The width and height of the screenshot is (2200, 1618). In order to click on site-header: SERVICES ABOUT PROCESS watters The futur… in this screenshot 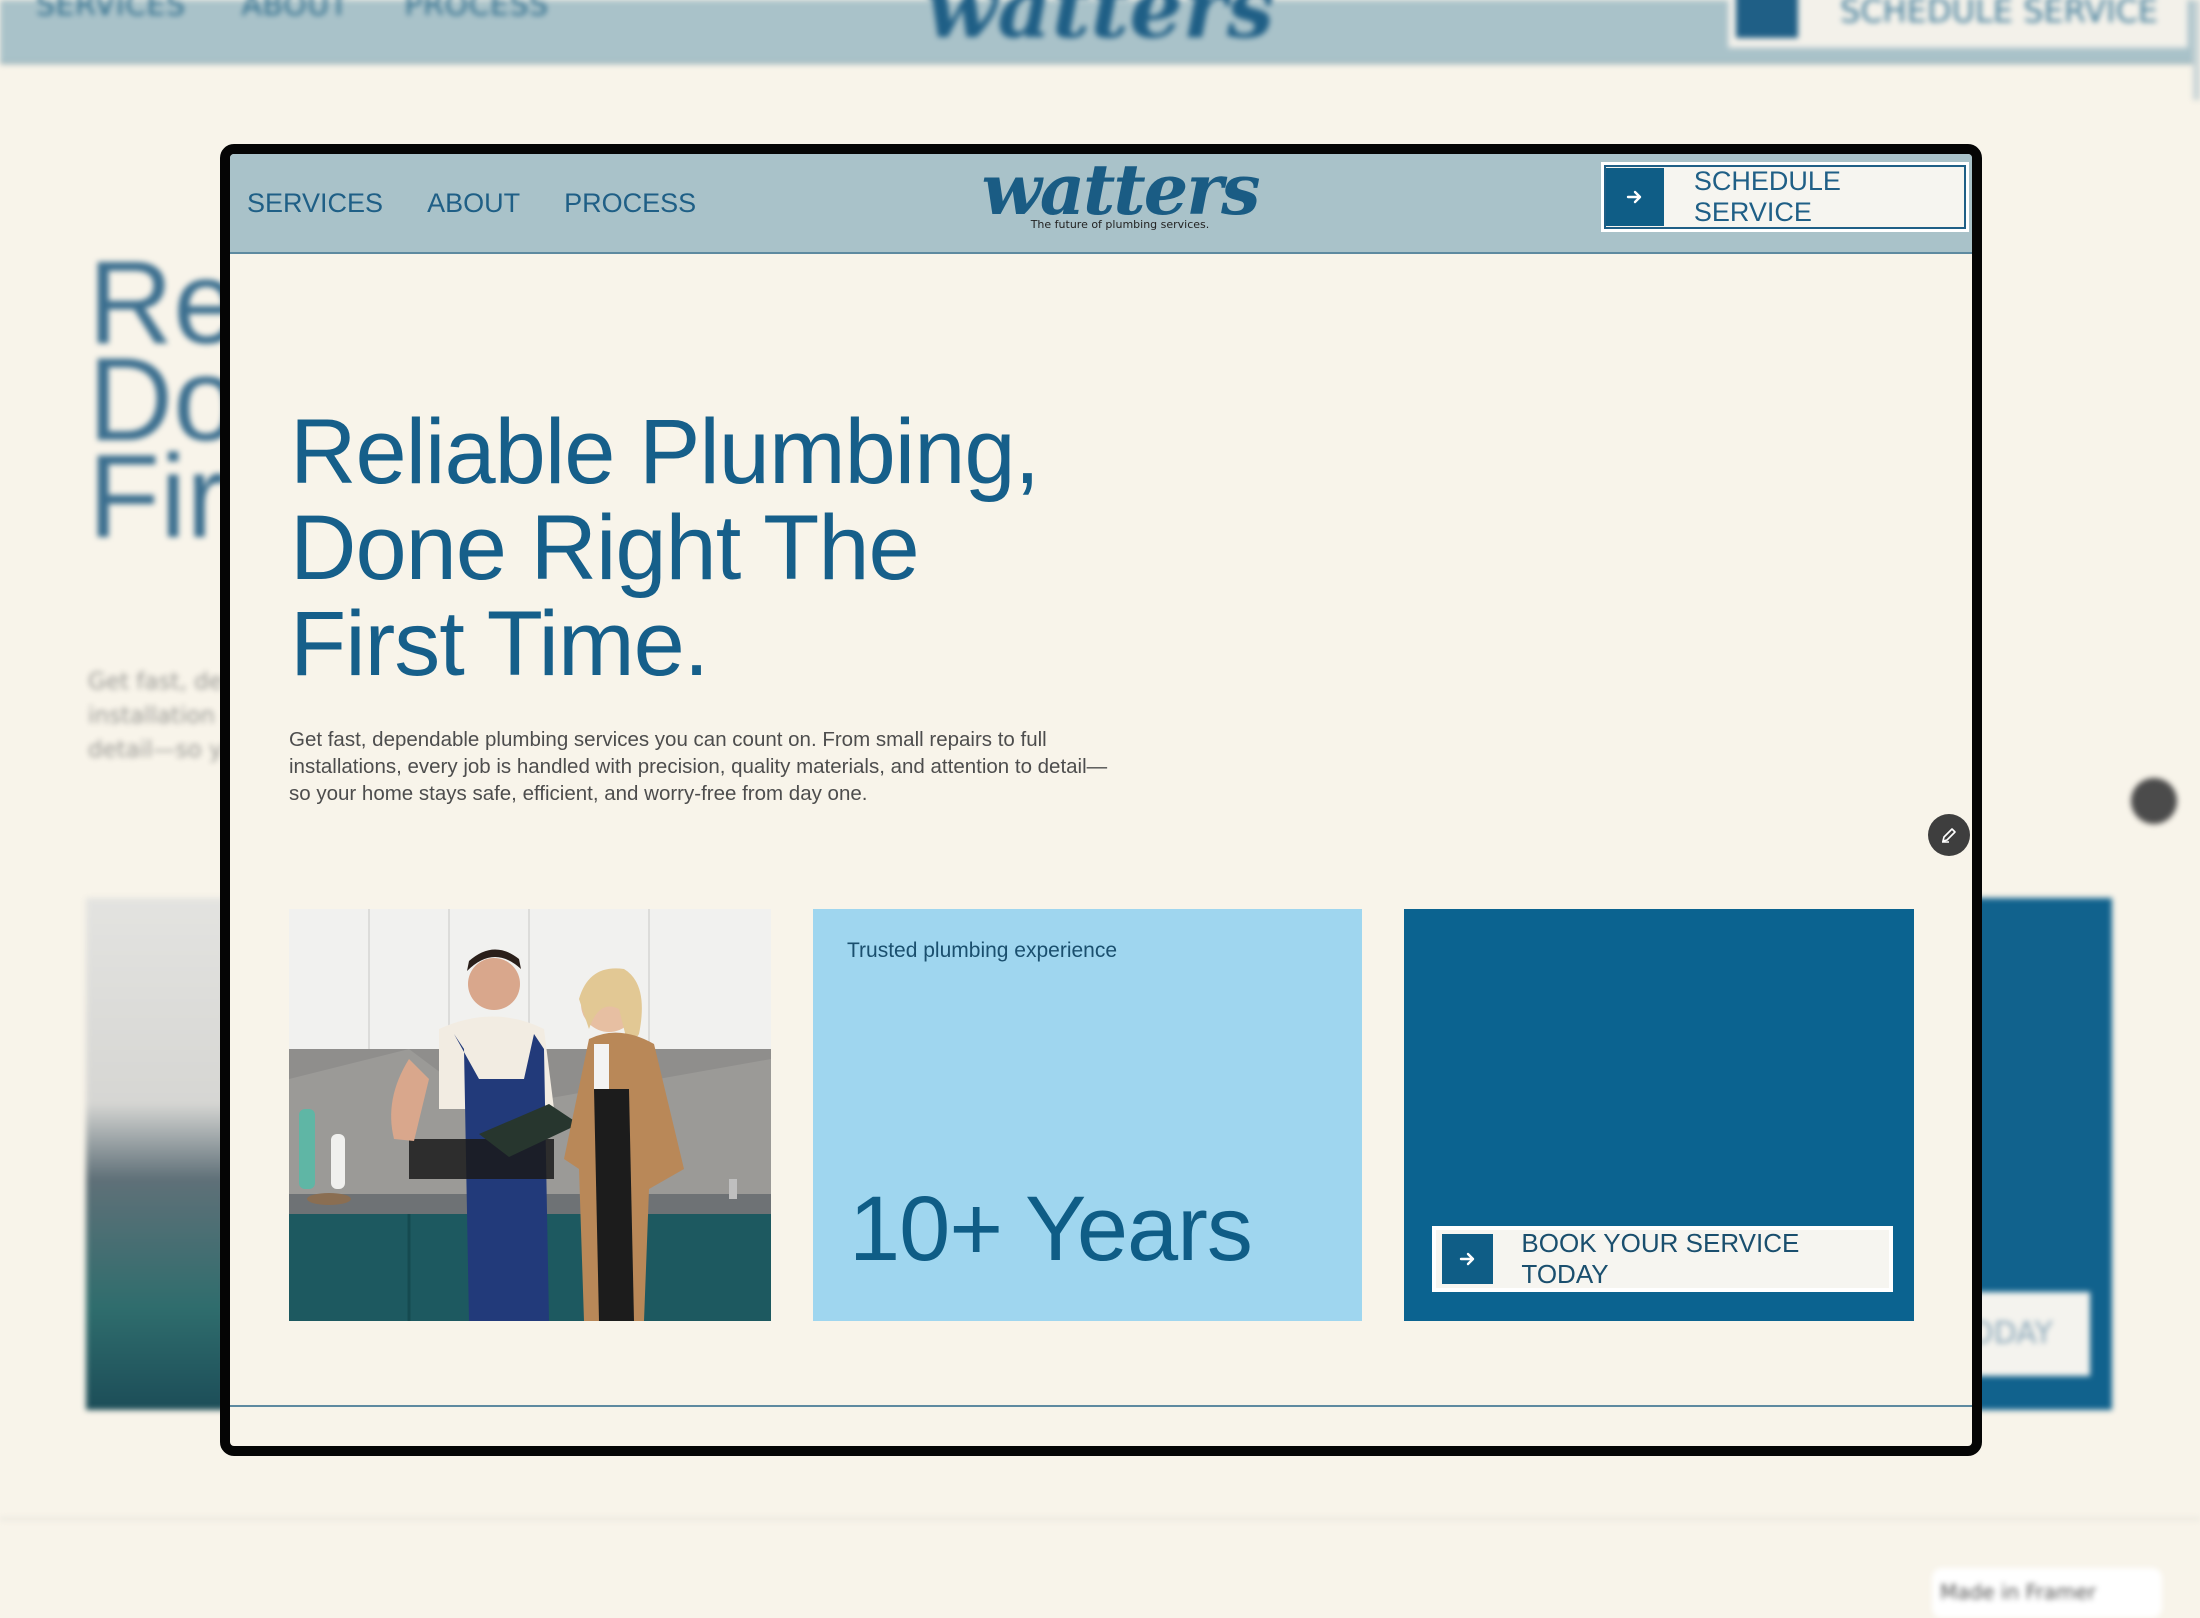, I will do `click(1101, 204)`.